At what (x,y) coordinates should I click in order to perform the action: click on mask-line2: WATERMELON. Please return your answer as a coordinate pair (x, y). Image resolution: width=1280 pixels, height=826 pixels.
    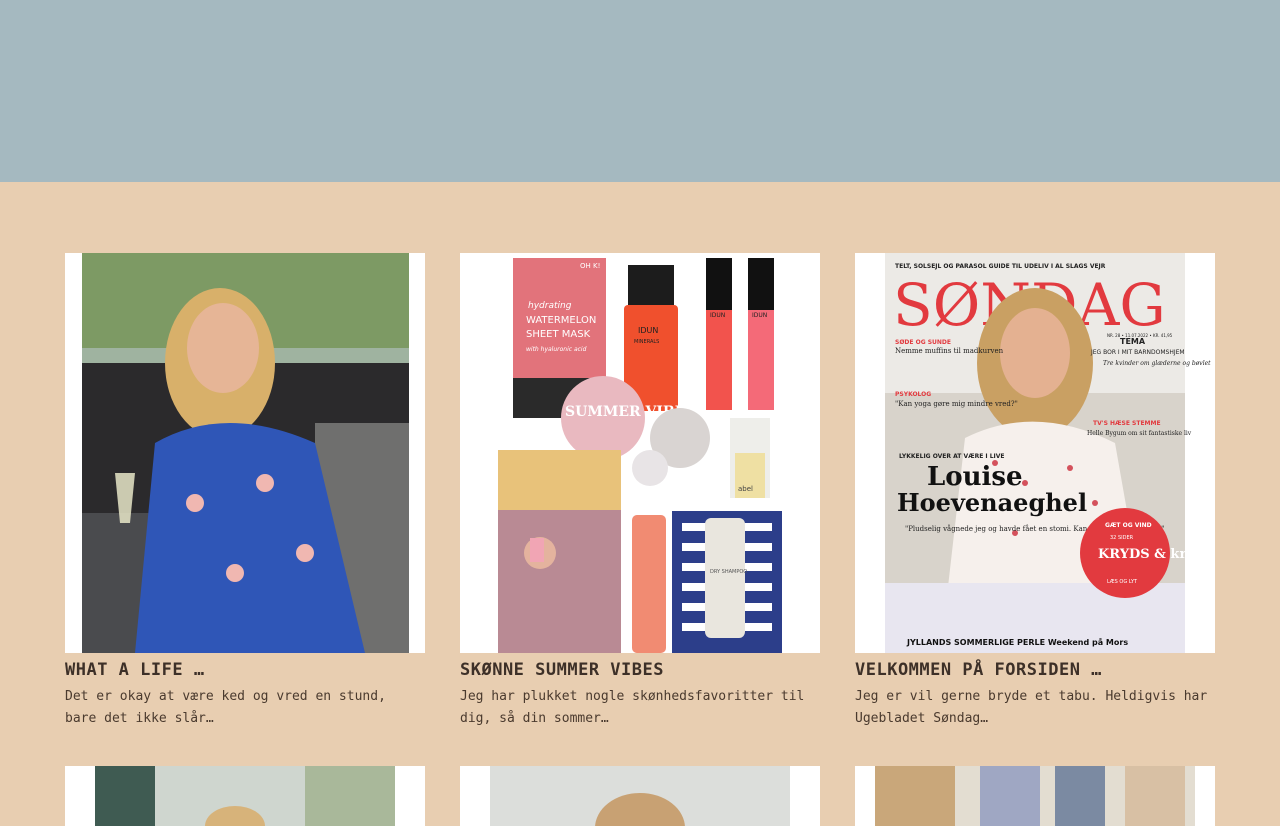
    Looking at the image, I should click on (561, 320).